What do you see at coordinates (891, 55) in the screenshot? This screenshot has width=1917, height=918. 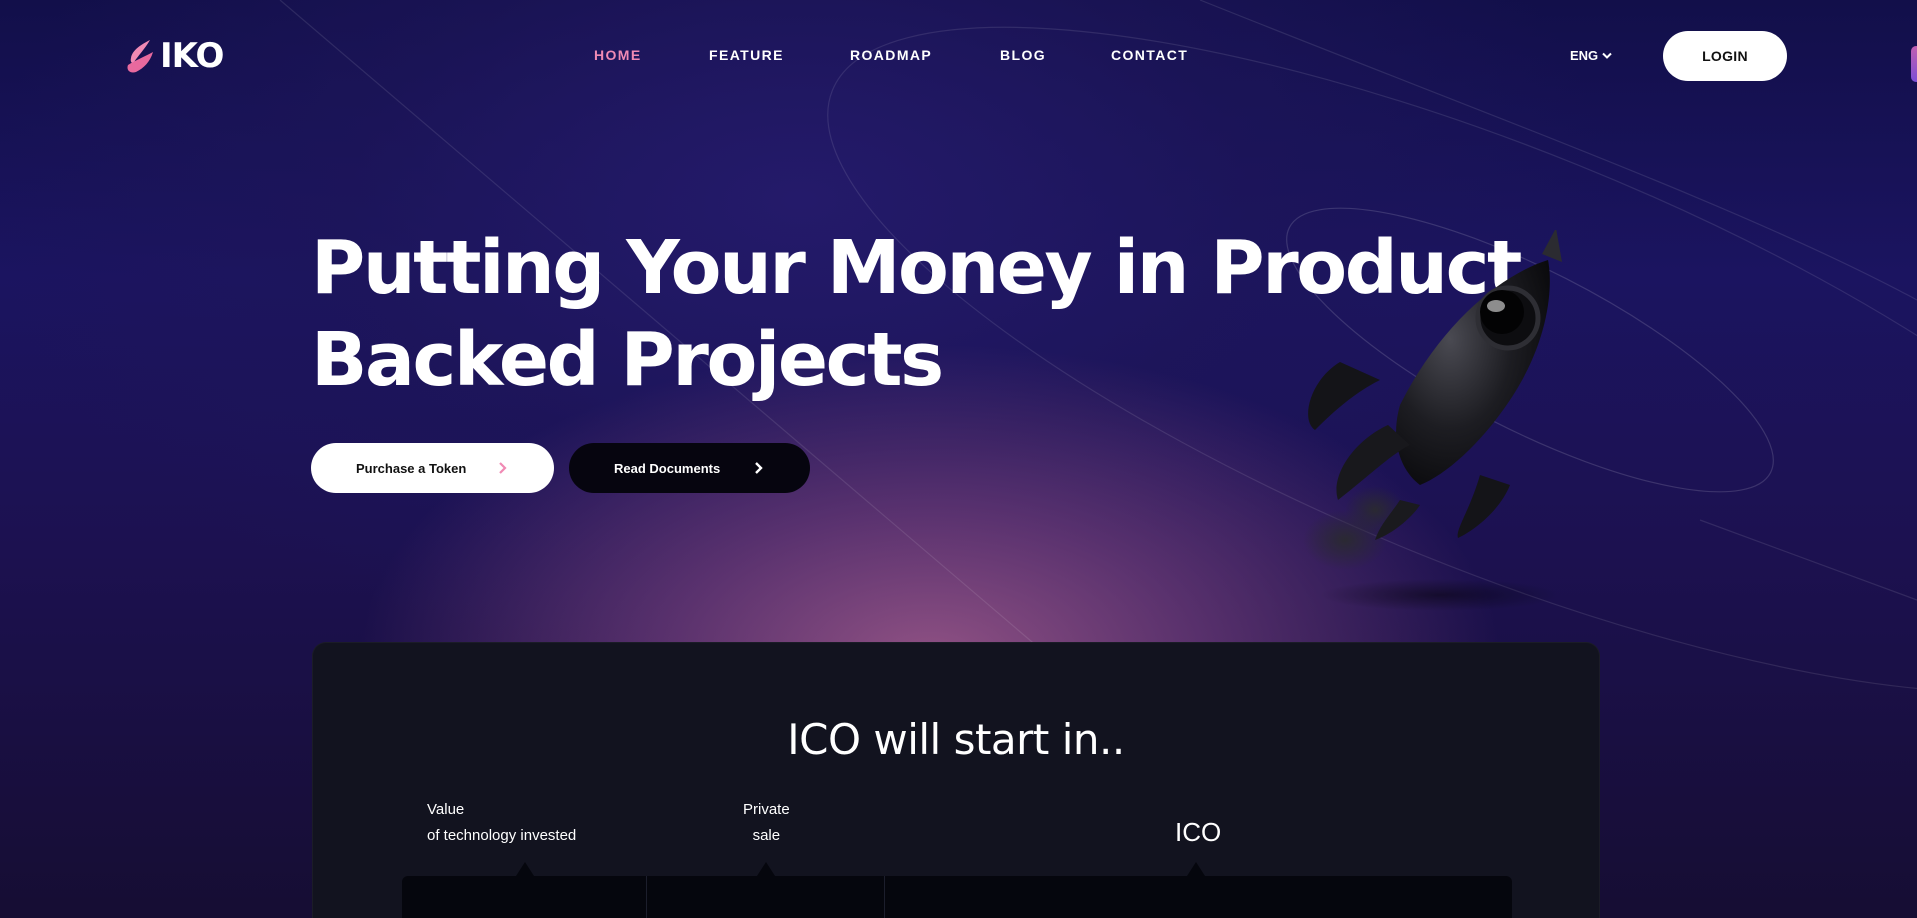 I see `nav-item-roadmap: ROADMAP` at bounding box center [891, 55].